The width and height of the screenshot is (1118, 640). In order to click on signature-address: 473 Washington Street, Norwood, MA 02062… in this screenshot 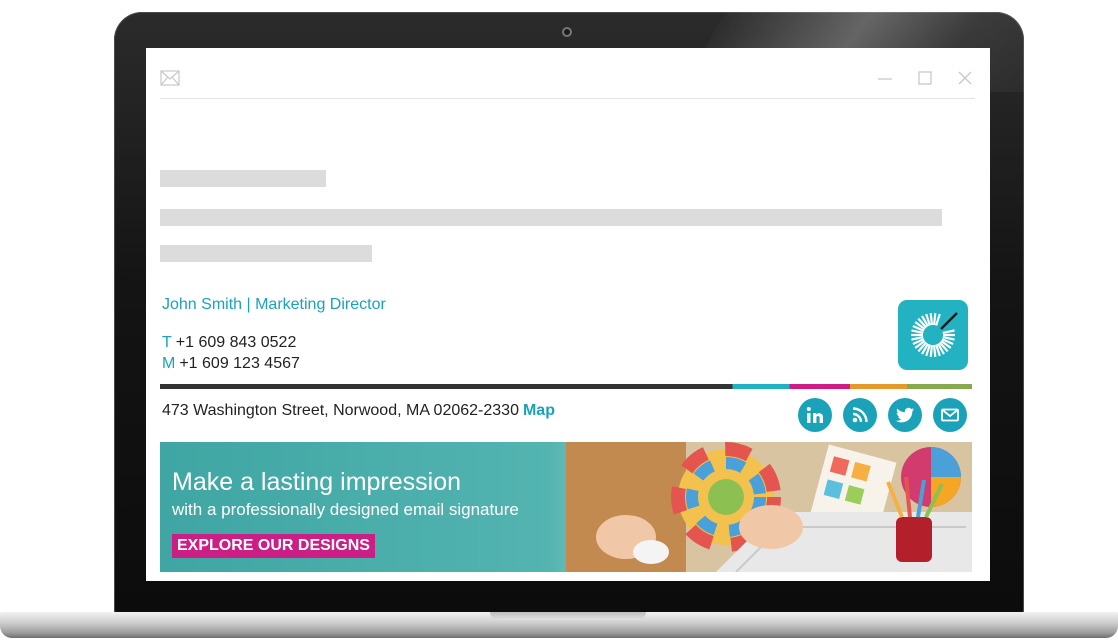, I will do `click(358, 411)`.